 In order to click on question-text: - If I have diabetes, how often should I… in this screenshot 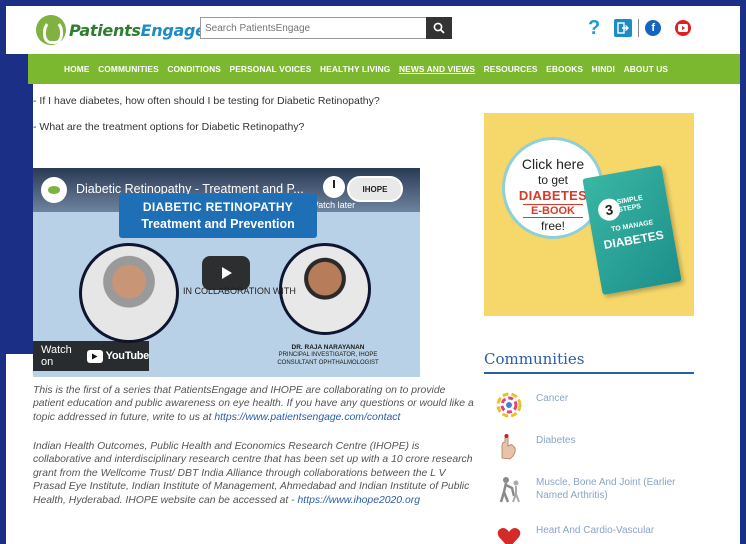, I will do `click(206, 101)`.